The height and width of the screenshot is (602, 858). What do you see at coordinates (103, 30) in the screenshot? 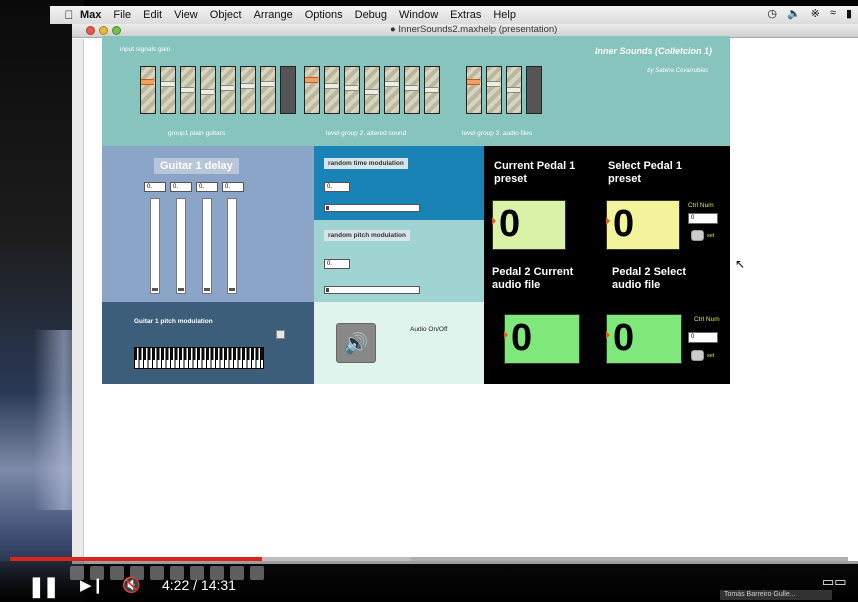
I see `minimize-button` at bounding box center [103, 30].